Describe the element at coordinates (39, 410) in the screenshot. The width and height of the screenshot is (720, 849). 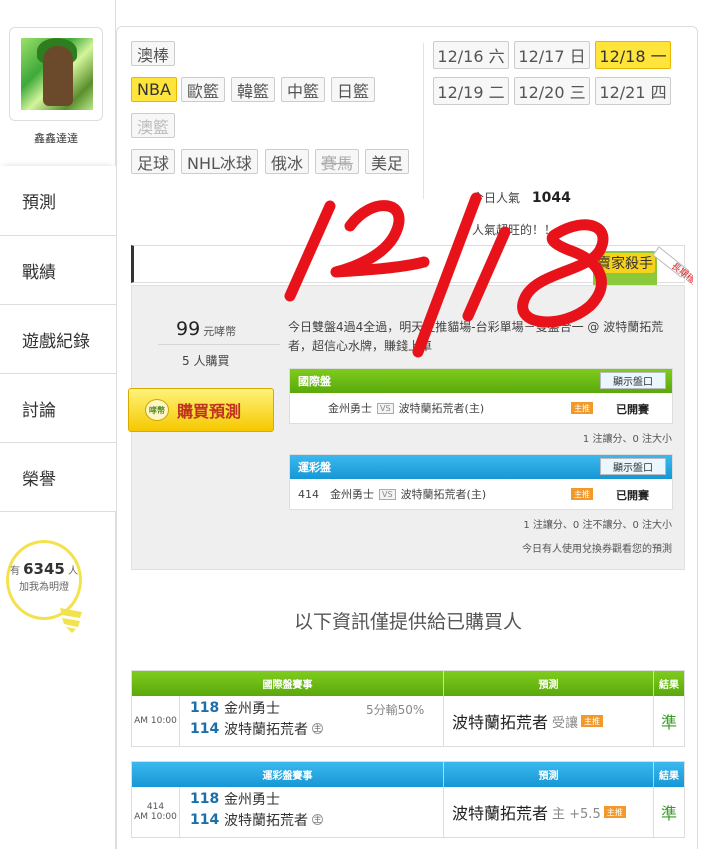
I see `nav-item-label: 討論` at that location.